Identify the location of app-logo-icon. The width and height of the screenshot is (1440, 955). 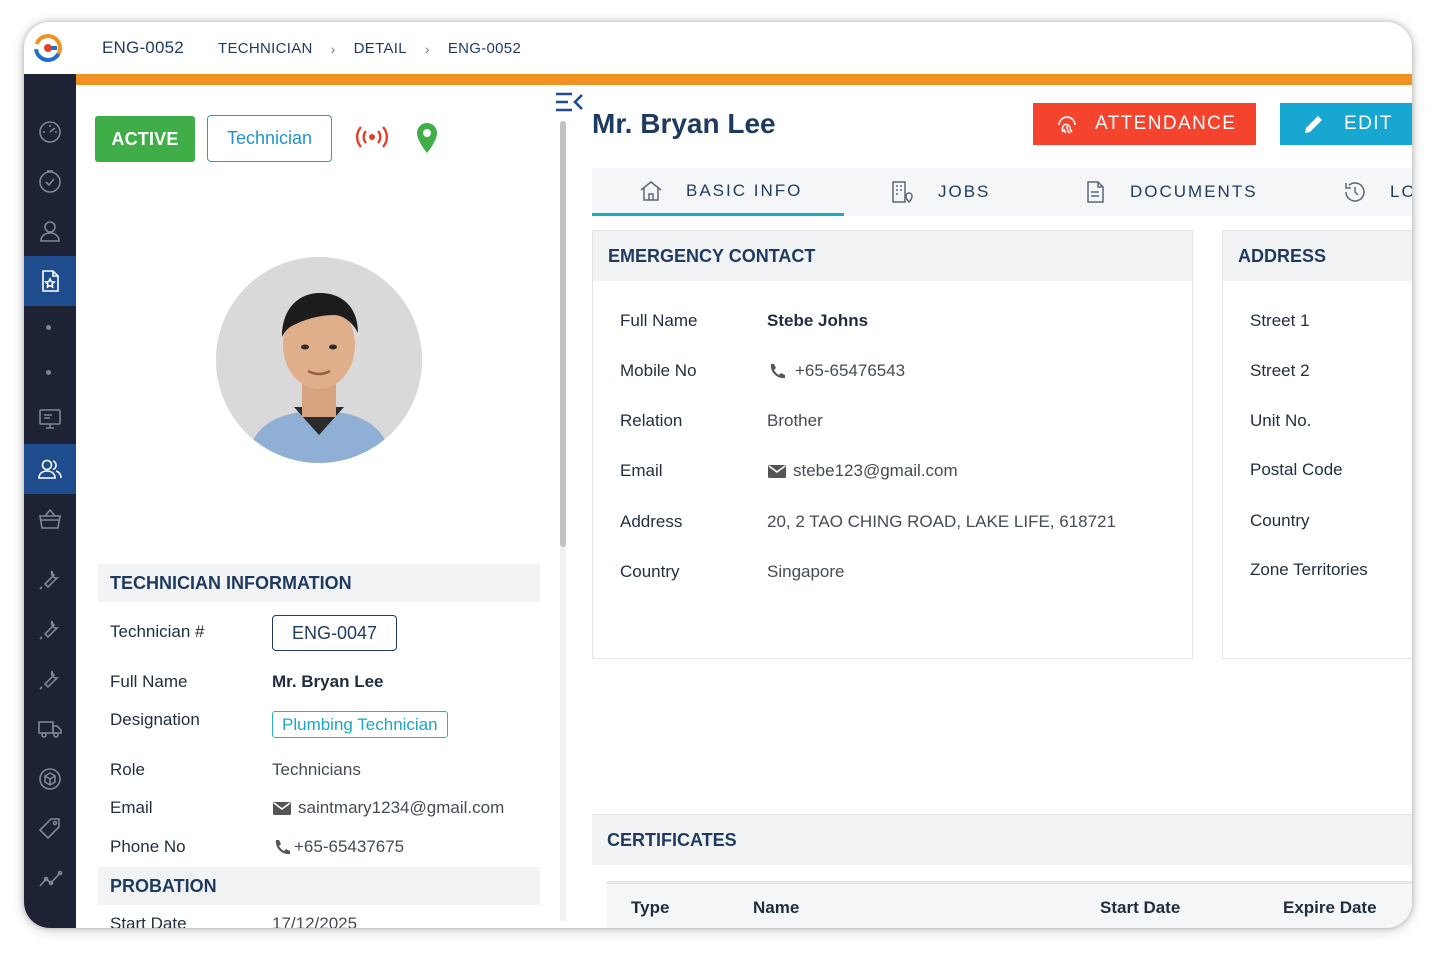
(48, 48).